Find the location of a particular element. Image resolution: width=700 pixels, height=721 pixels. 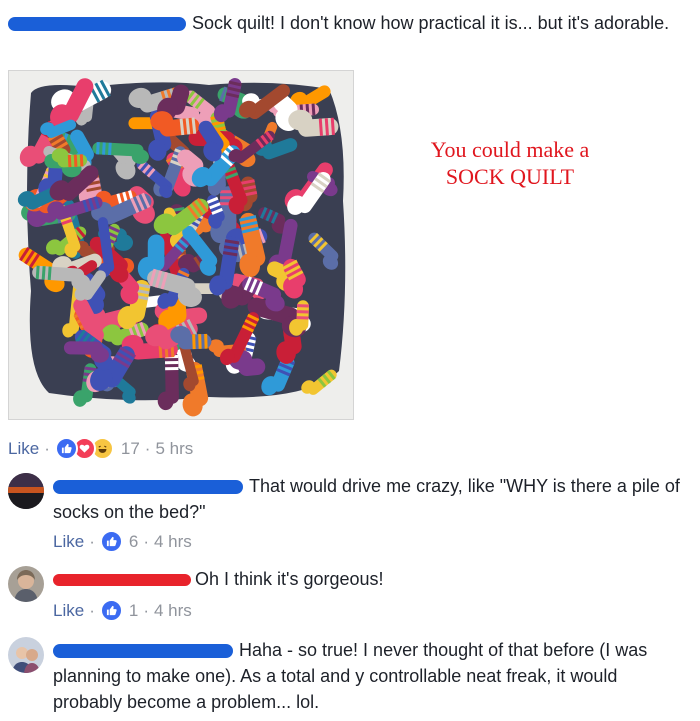

comment-meta-row: Like · 6 · 4 hrs is located at coordinates (122, 541).